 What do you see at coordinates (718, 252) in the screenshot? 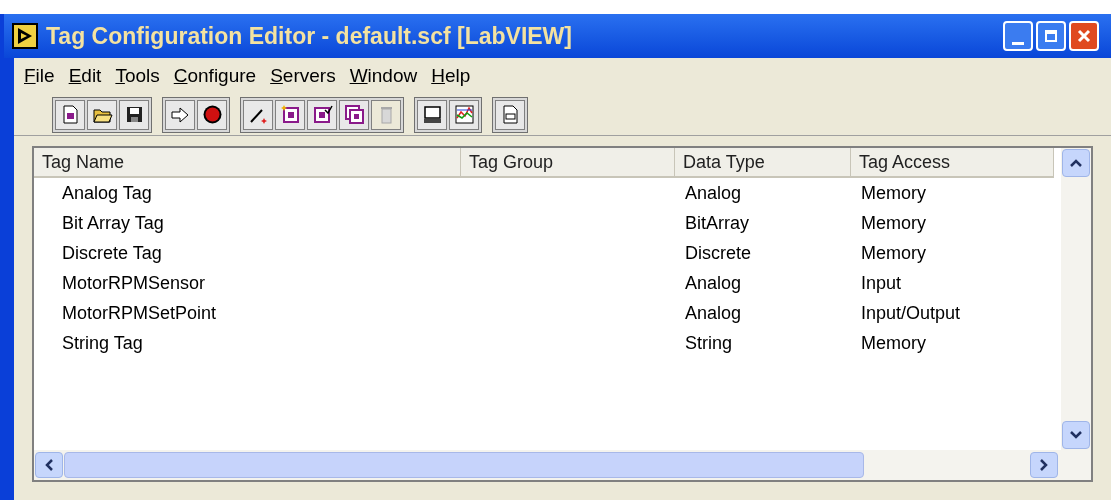
I see `table-cell: Discrete` at bounding box center [718, 252].